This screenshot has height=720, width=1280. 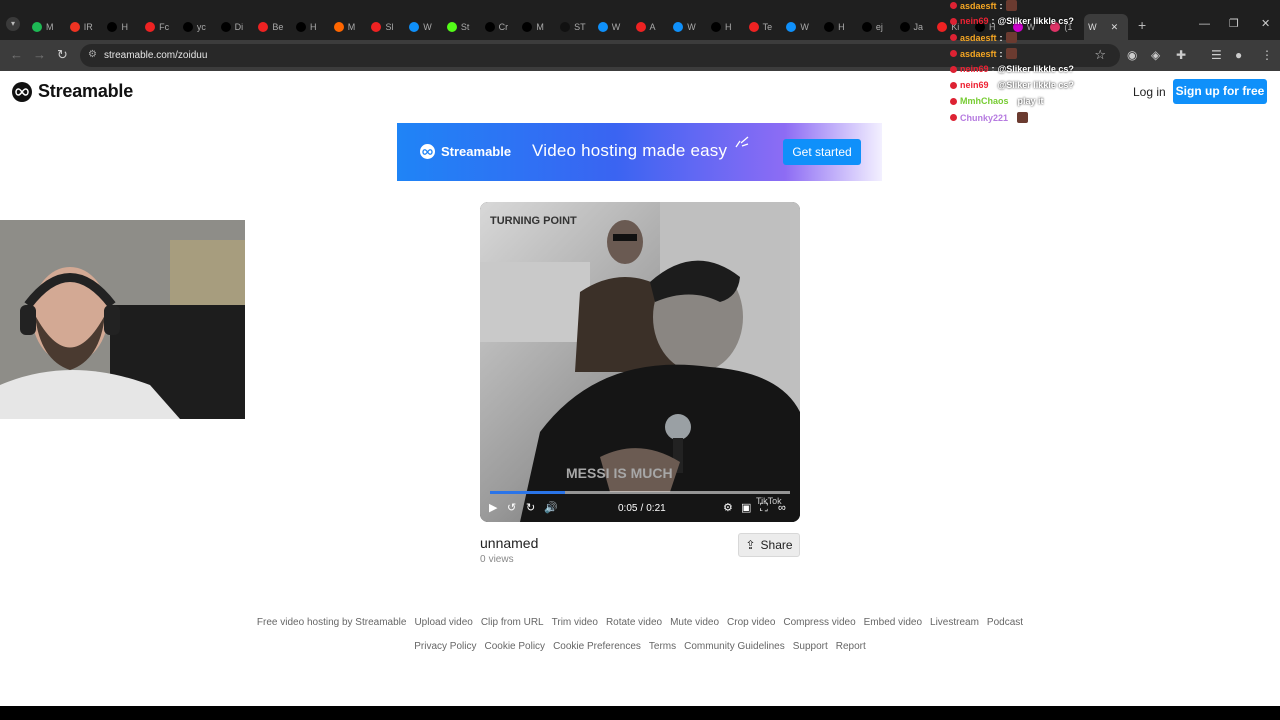 What do you see at coordinates (483, 559) in the screenshot?
I see `views-number: 0` at bounding box center [483, 559].